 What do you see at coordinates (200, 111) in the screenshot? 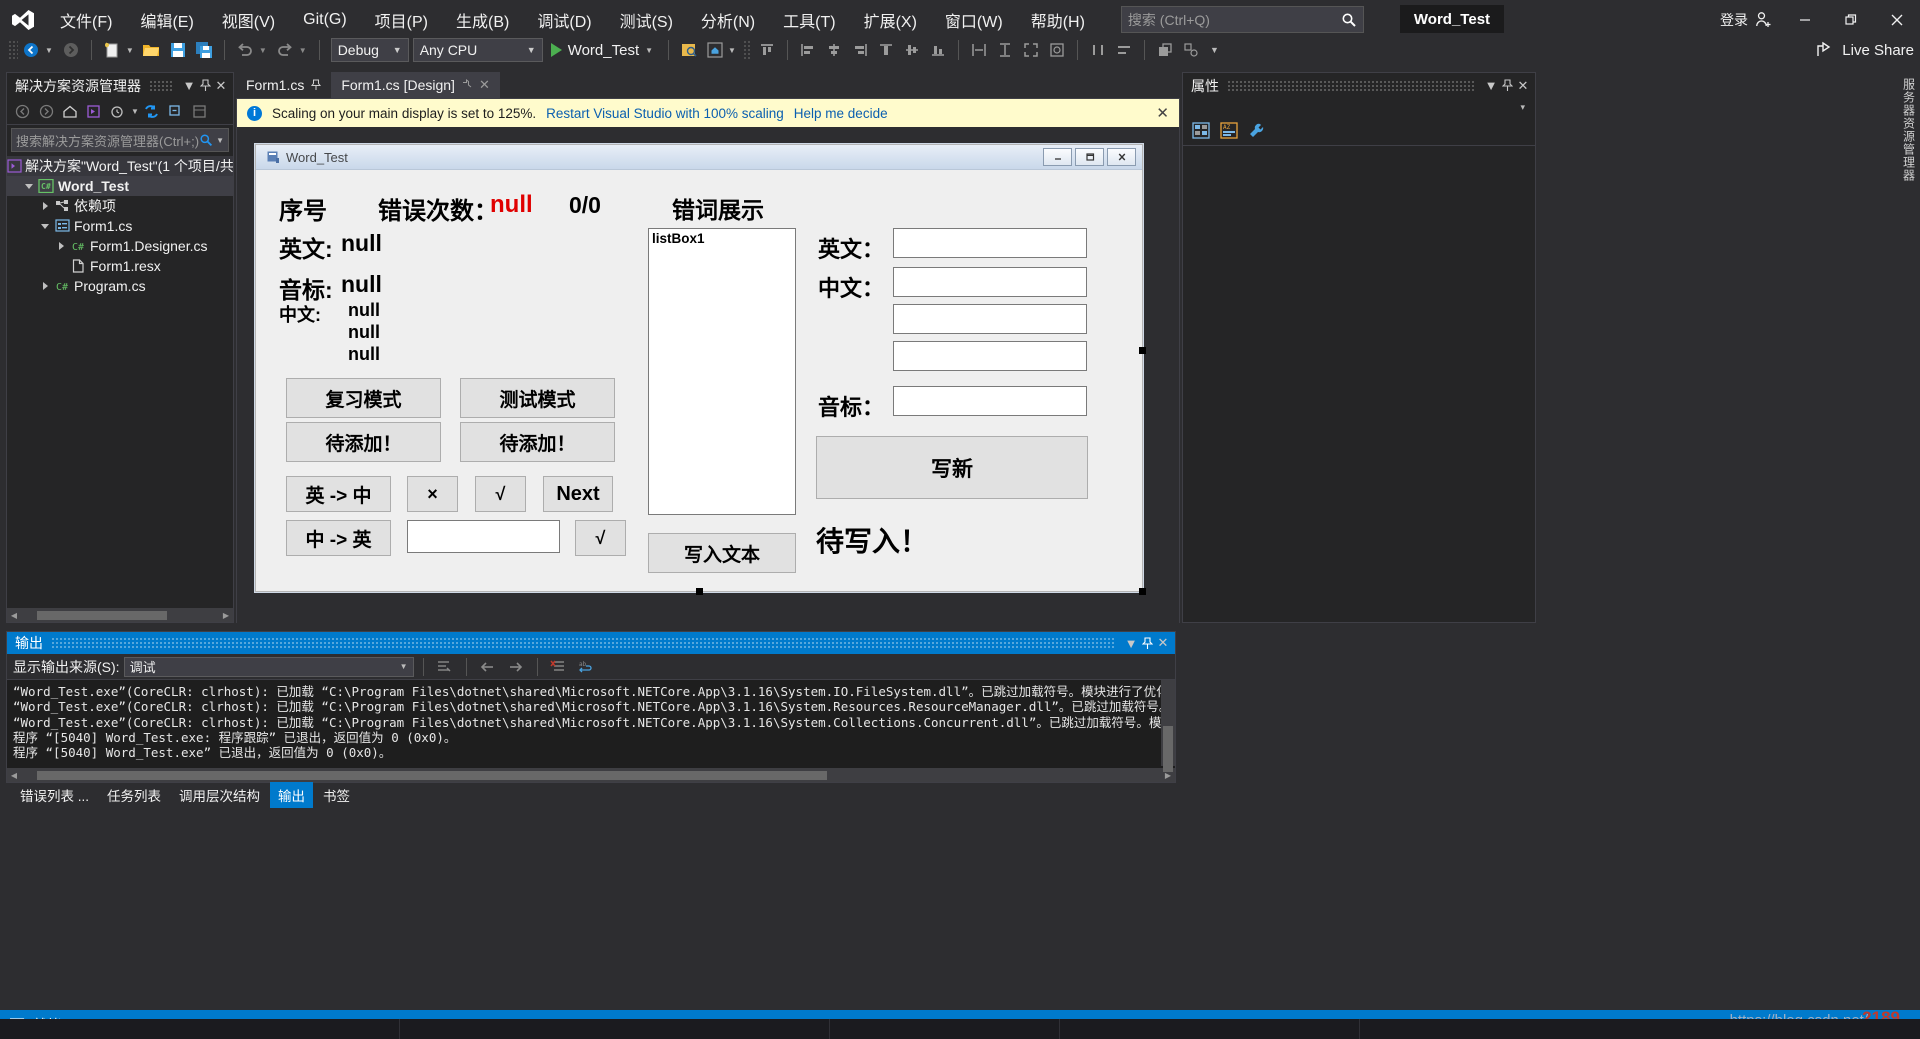
I see `properties-icon` at bounding box center [200, 111].